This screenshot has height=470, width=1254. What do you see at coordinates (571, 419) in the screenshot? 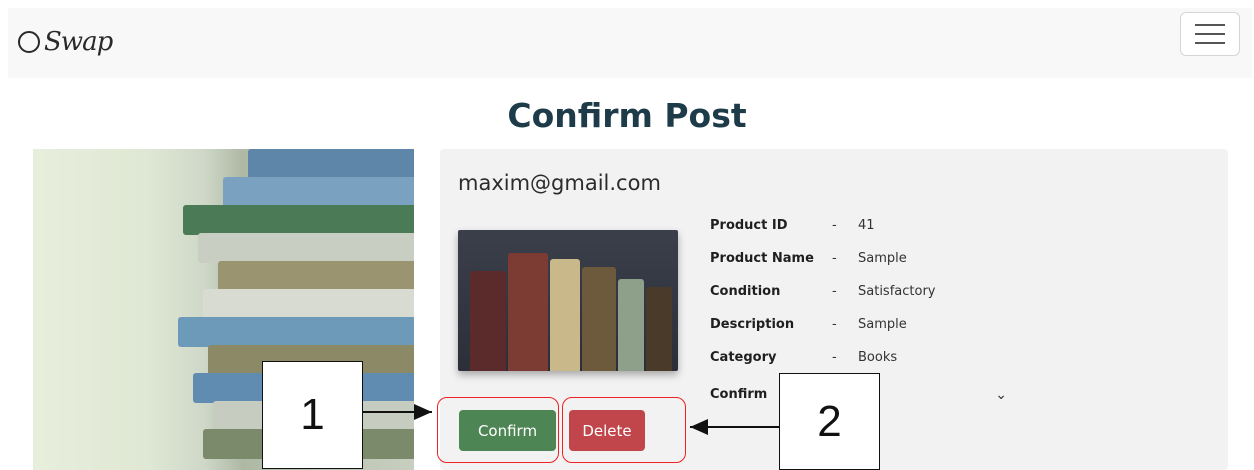
I see `annotation-arrows` at bounding box center [571, 419].